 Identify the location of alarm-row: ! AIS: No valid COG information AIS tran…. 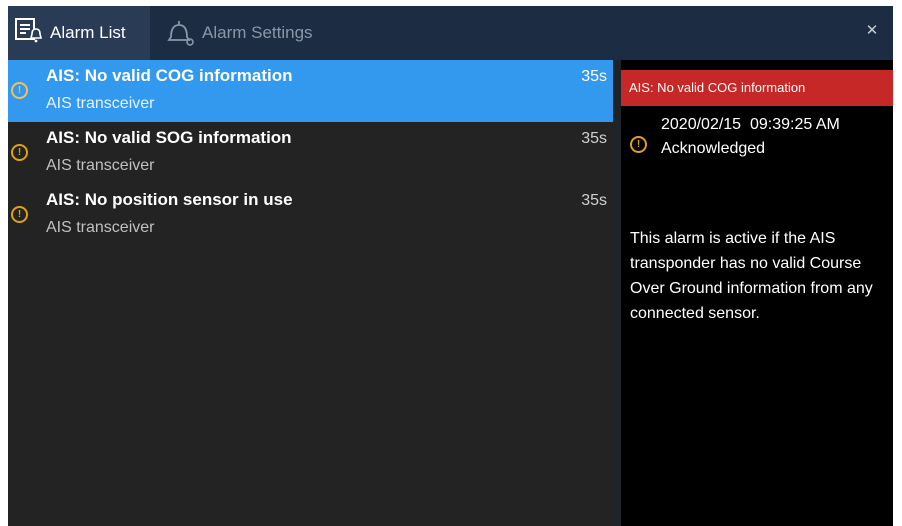
(310, 91).